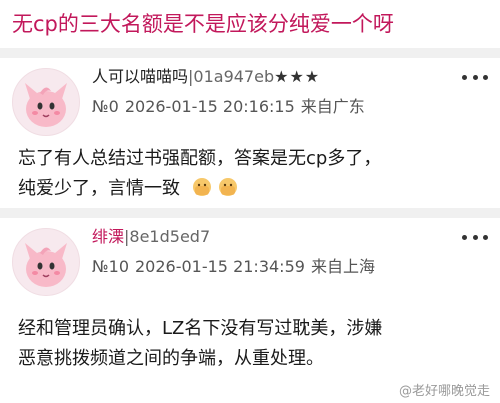 The width and height of the screenshot is (500, 403). What do you see at coordinates (444, 391) in the screenshot?
I see `watermark: @老好哪晚觉走` at bounding box center [444, 391].